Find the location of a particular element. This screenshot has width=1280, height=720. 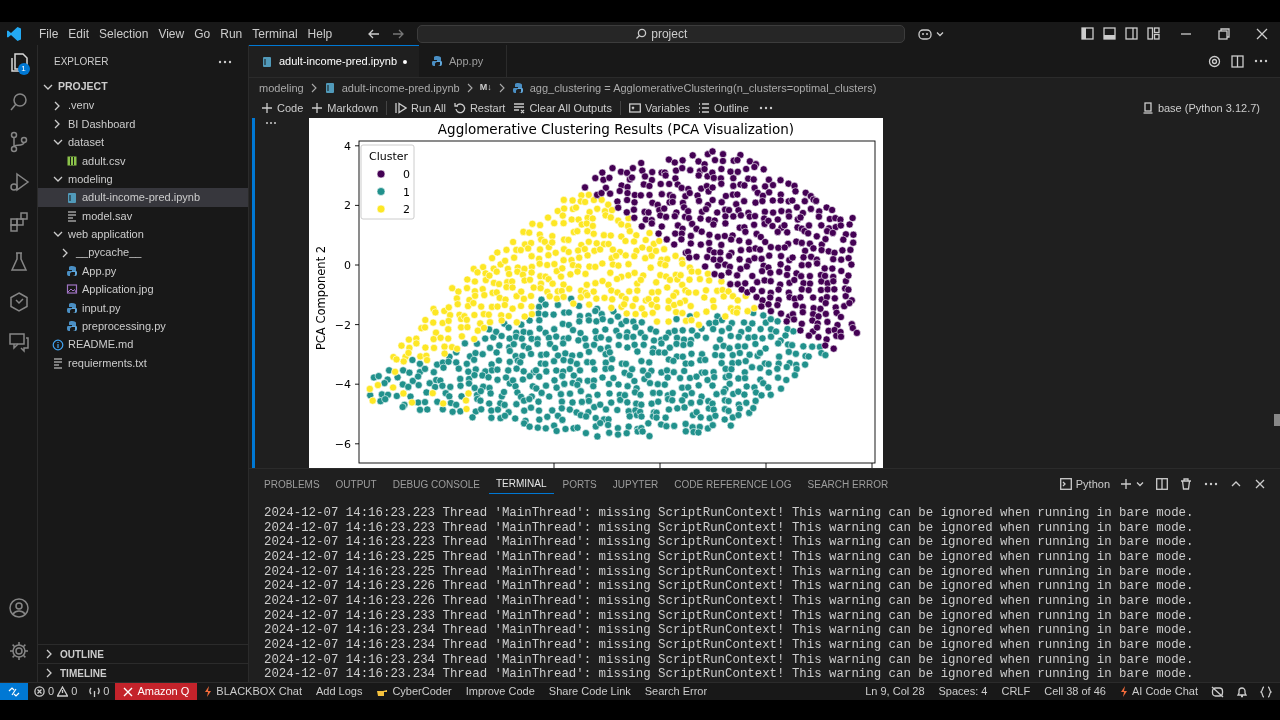

menu-item: Help is located at coordinates (320, 33).